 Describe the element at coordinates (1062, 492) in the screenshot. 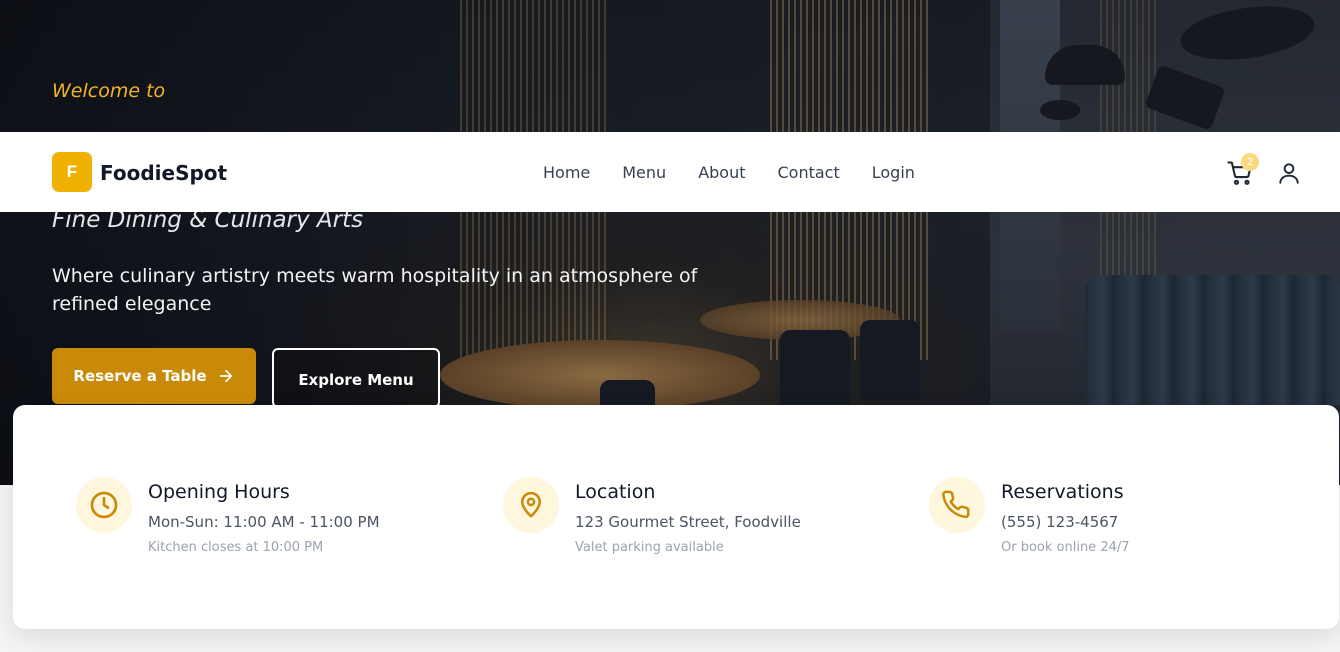

I see `info-title: Reservations` at that location.